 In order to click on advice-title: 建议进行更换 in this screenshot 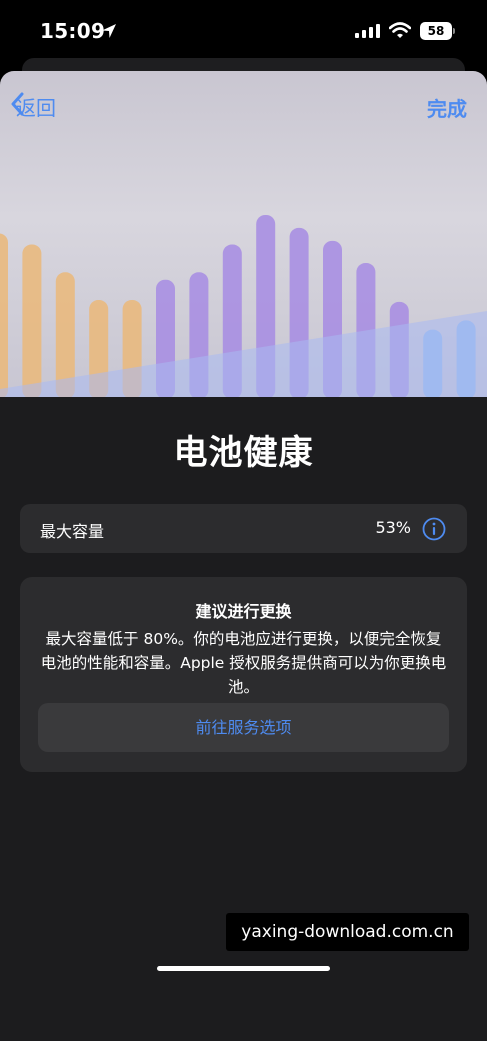, I will do `click(243, 611)`.